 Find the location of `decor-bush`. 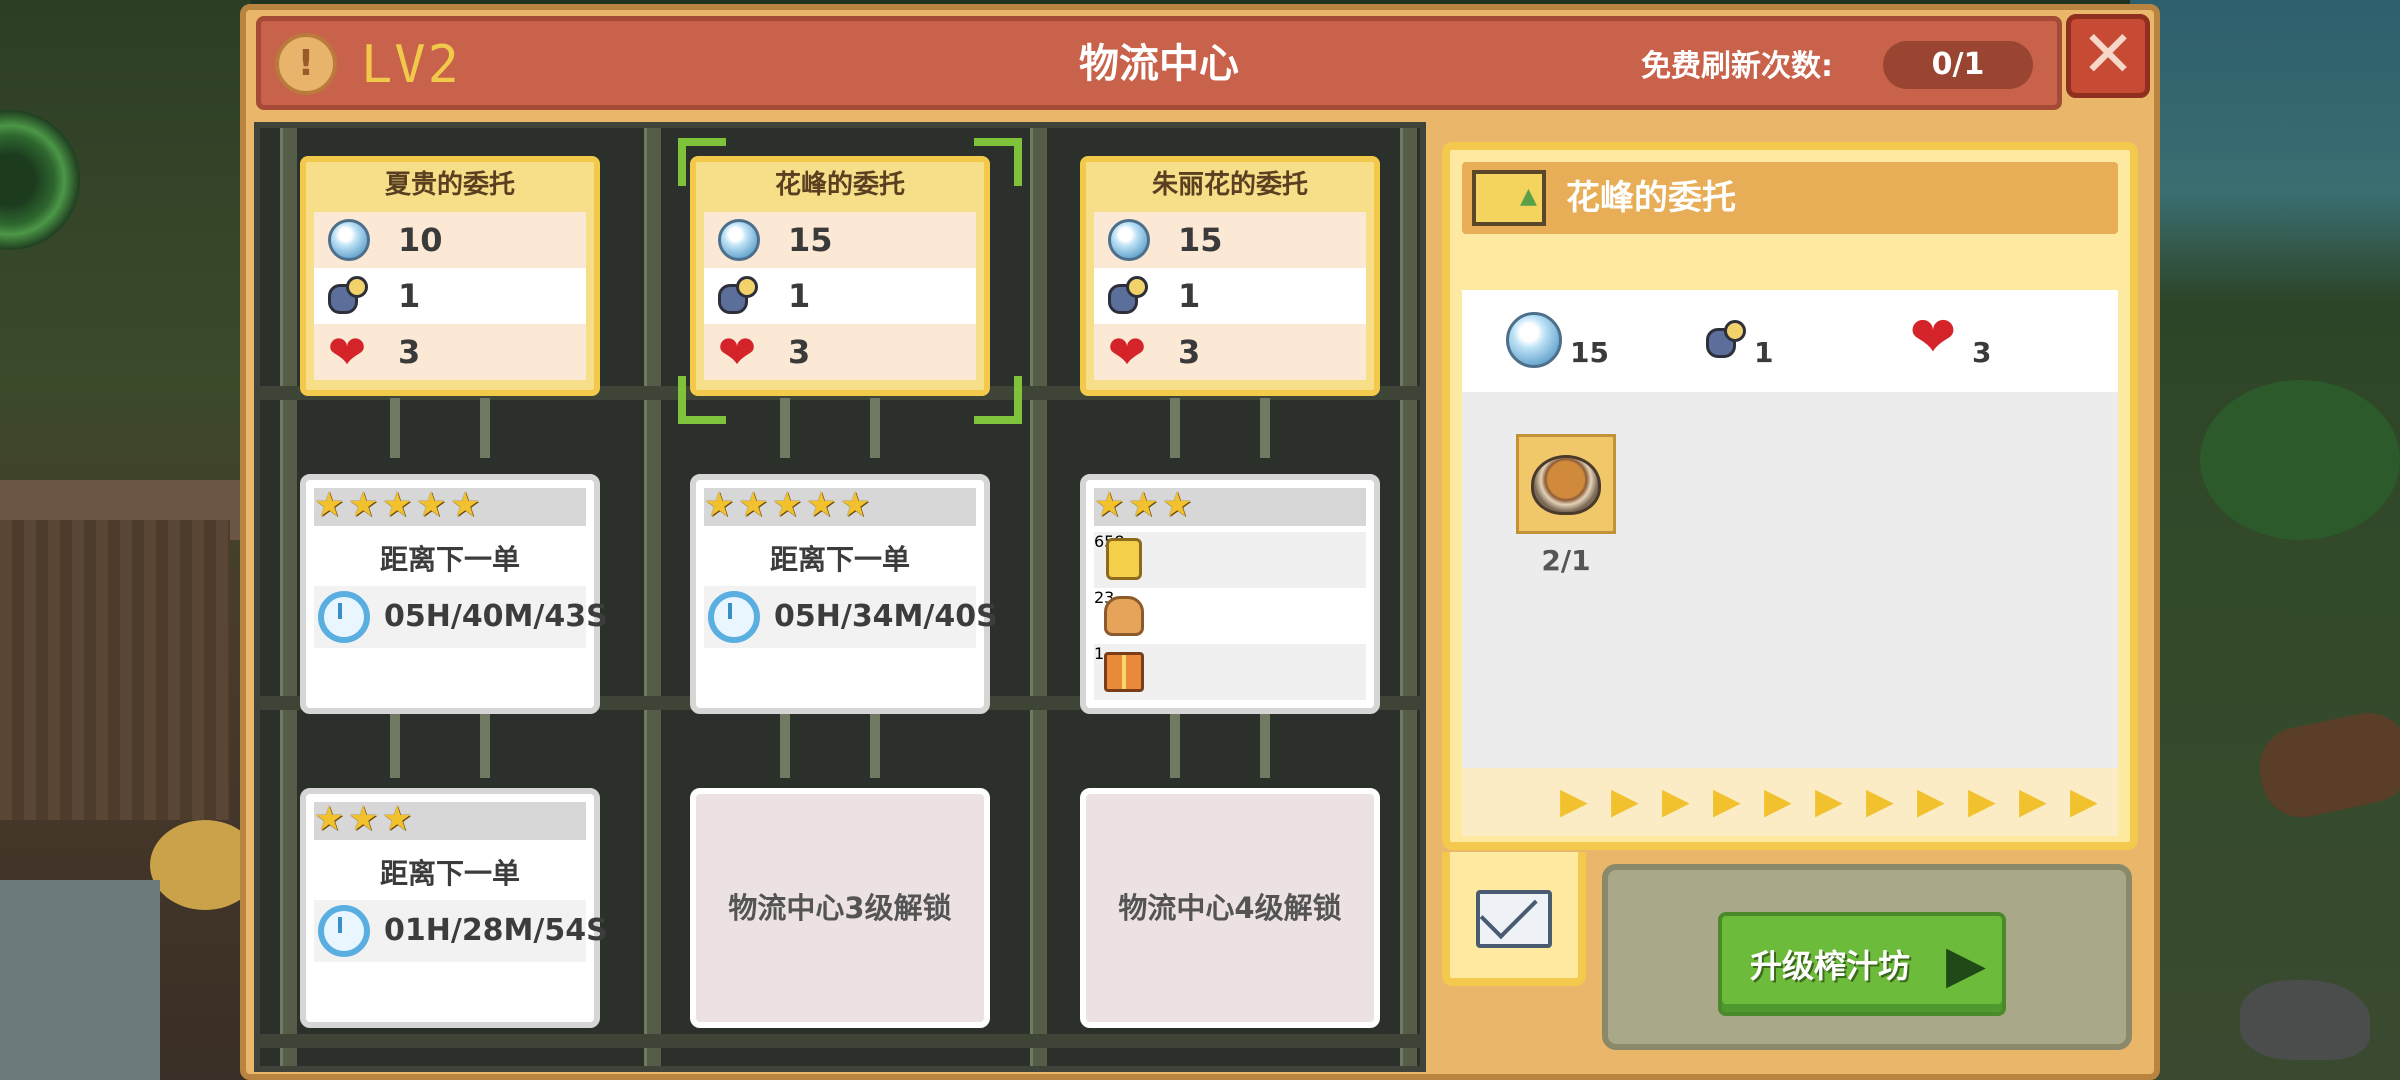

decor-bush is located at coordinates (2300, 460).